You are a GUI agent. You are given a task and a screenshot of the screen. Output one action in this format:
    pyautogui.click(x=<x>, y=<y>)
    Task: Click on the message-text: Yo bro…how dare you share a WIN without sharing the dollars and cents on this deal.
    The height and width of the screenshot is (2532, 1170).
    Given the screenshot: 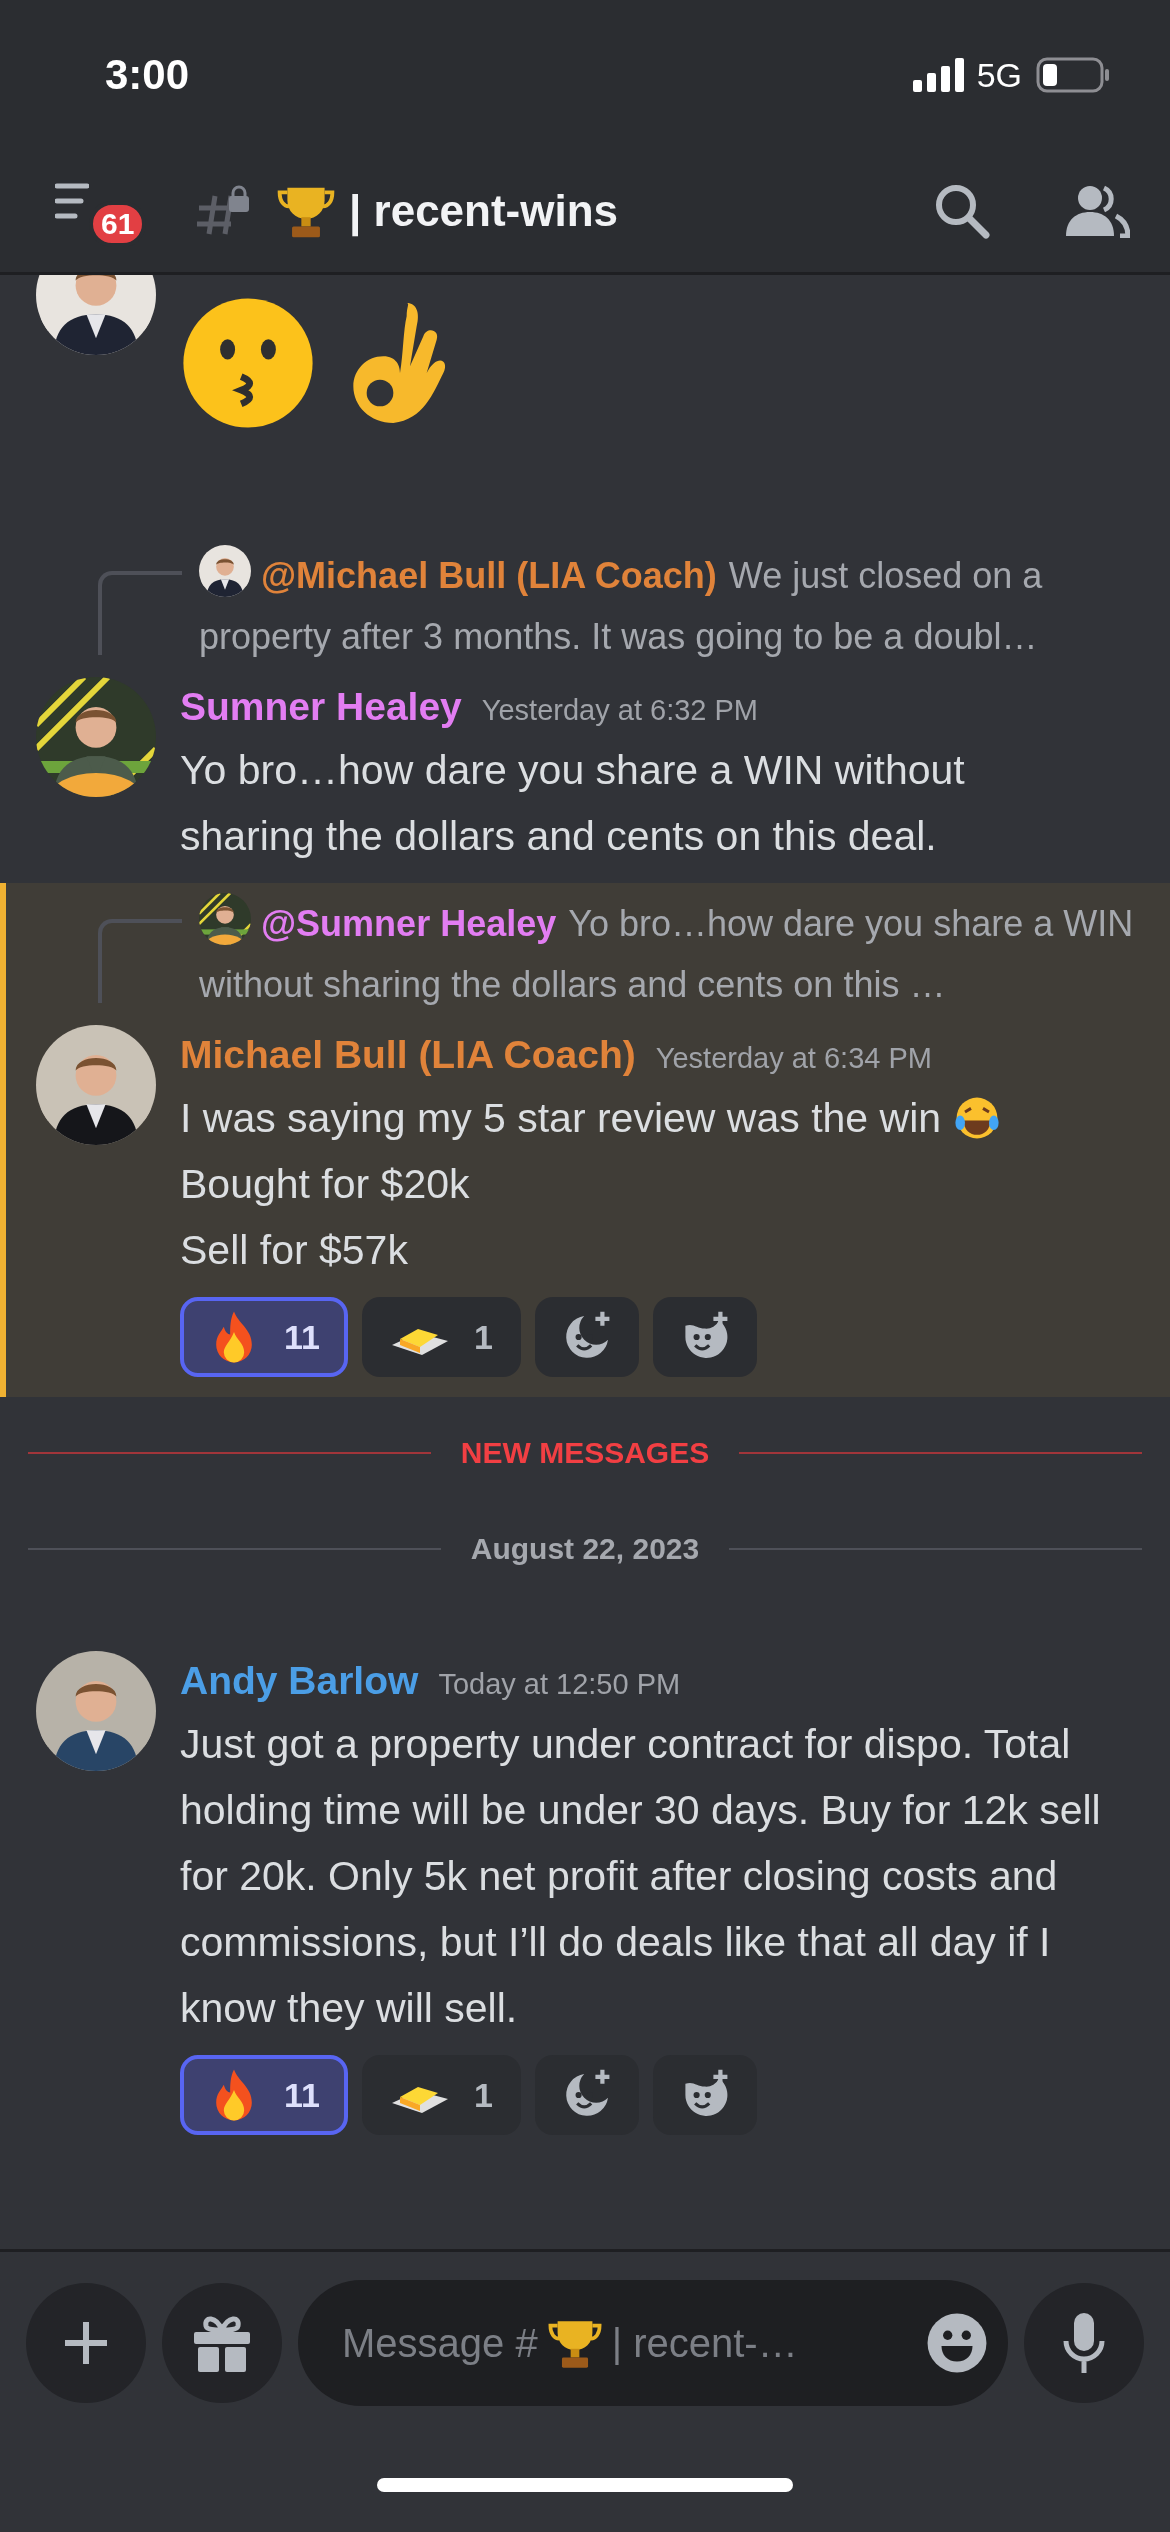 What is the action you would take?
    pyautogui.click(x=573, y=803)
    